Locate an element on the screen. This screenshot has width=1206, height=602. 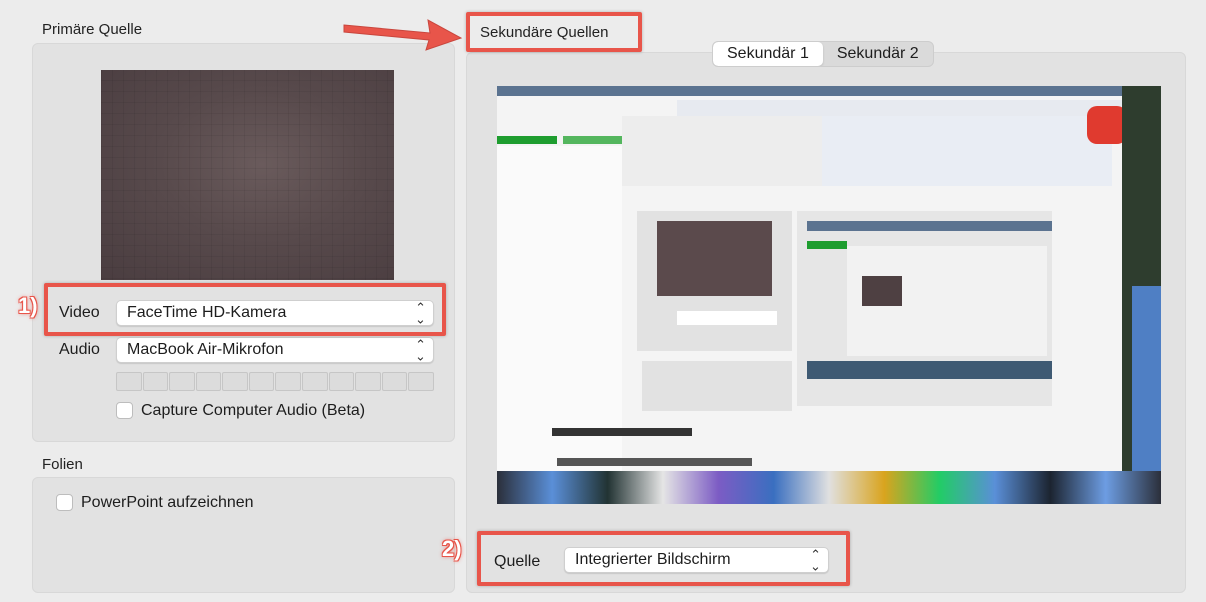
powerpoint-record-checkbox is located at coordinates (64, 502).